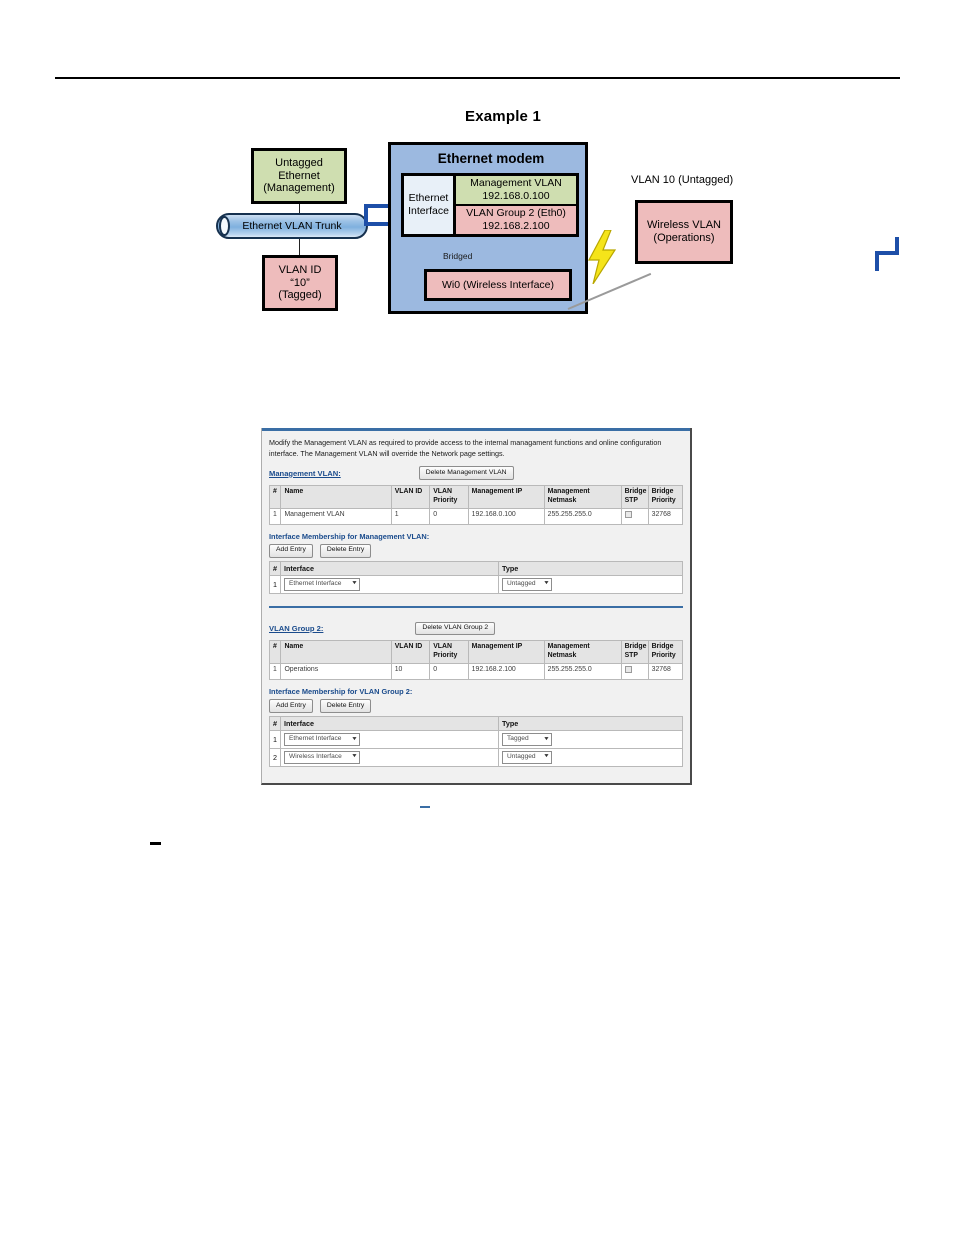 This screenshot has height=1235, width=954. I want to click on mgmt-vlan-line-1: Management VLAN, so click(516, 183).